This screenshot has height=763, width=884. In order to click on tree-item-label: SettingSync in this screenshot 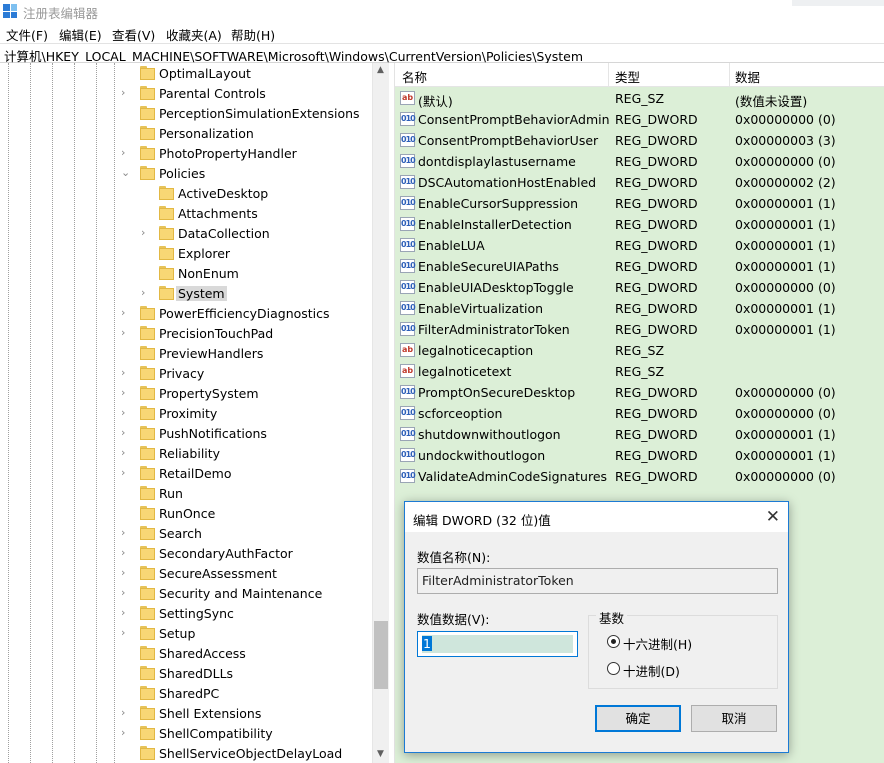, I will do `click(196, 613)`.